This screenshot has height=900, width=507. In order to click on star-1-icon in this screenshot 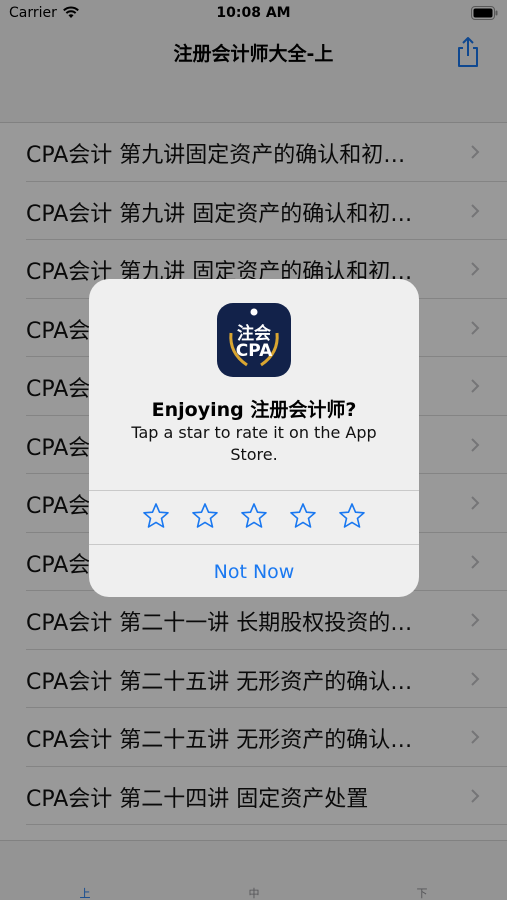, I will do `click(156, 516)`.